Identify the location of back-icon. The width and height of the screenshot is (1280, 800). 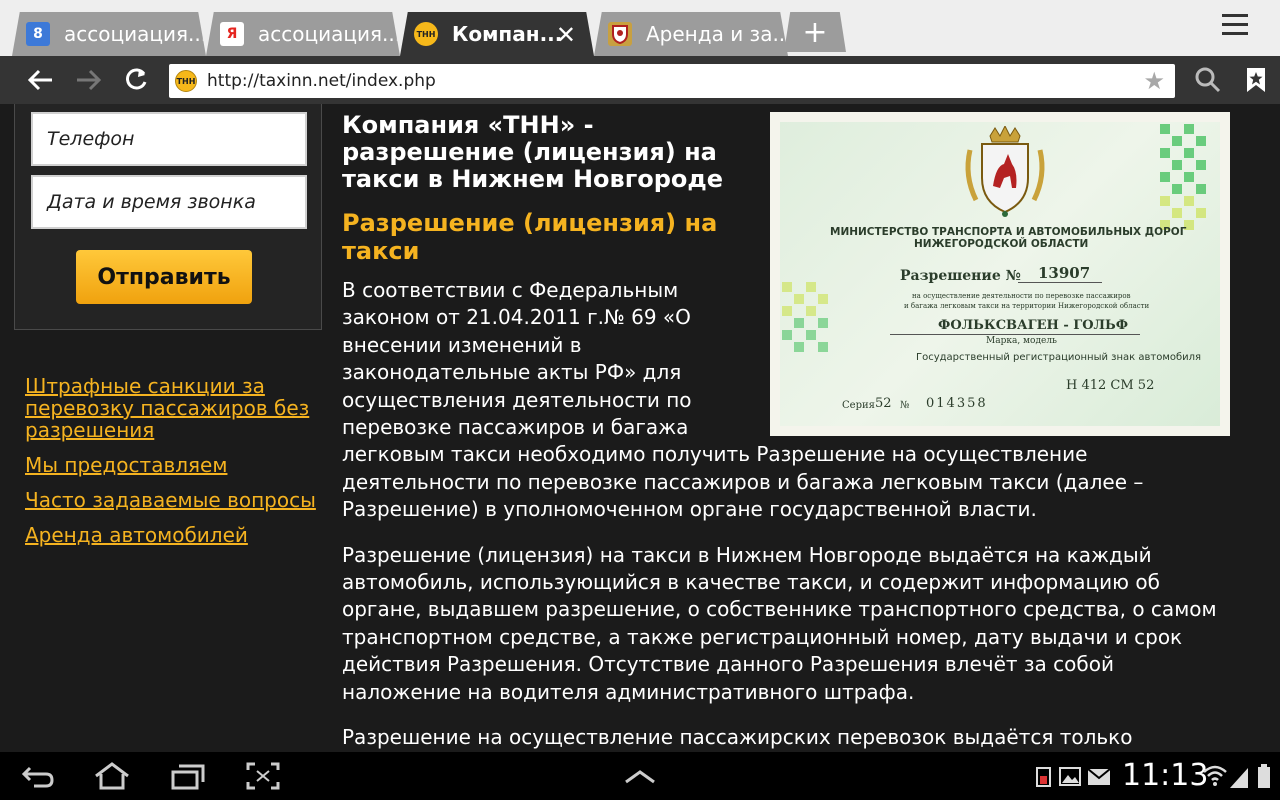
(38, 776).